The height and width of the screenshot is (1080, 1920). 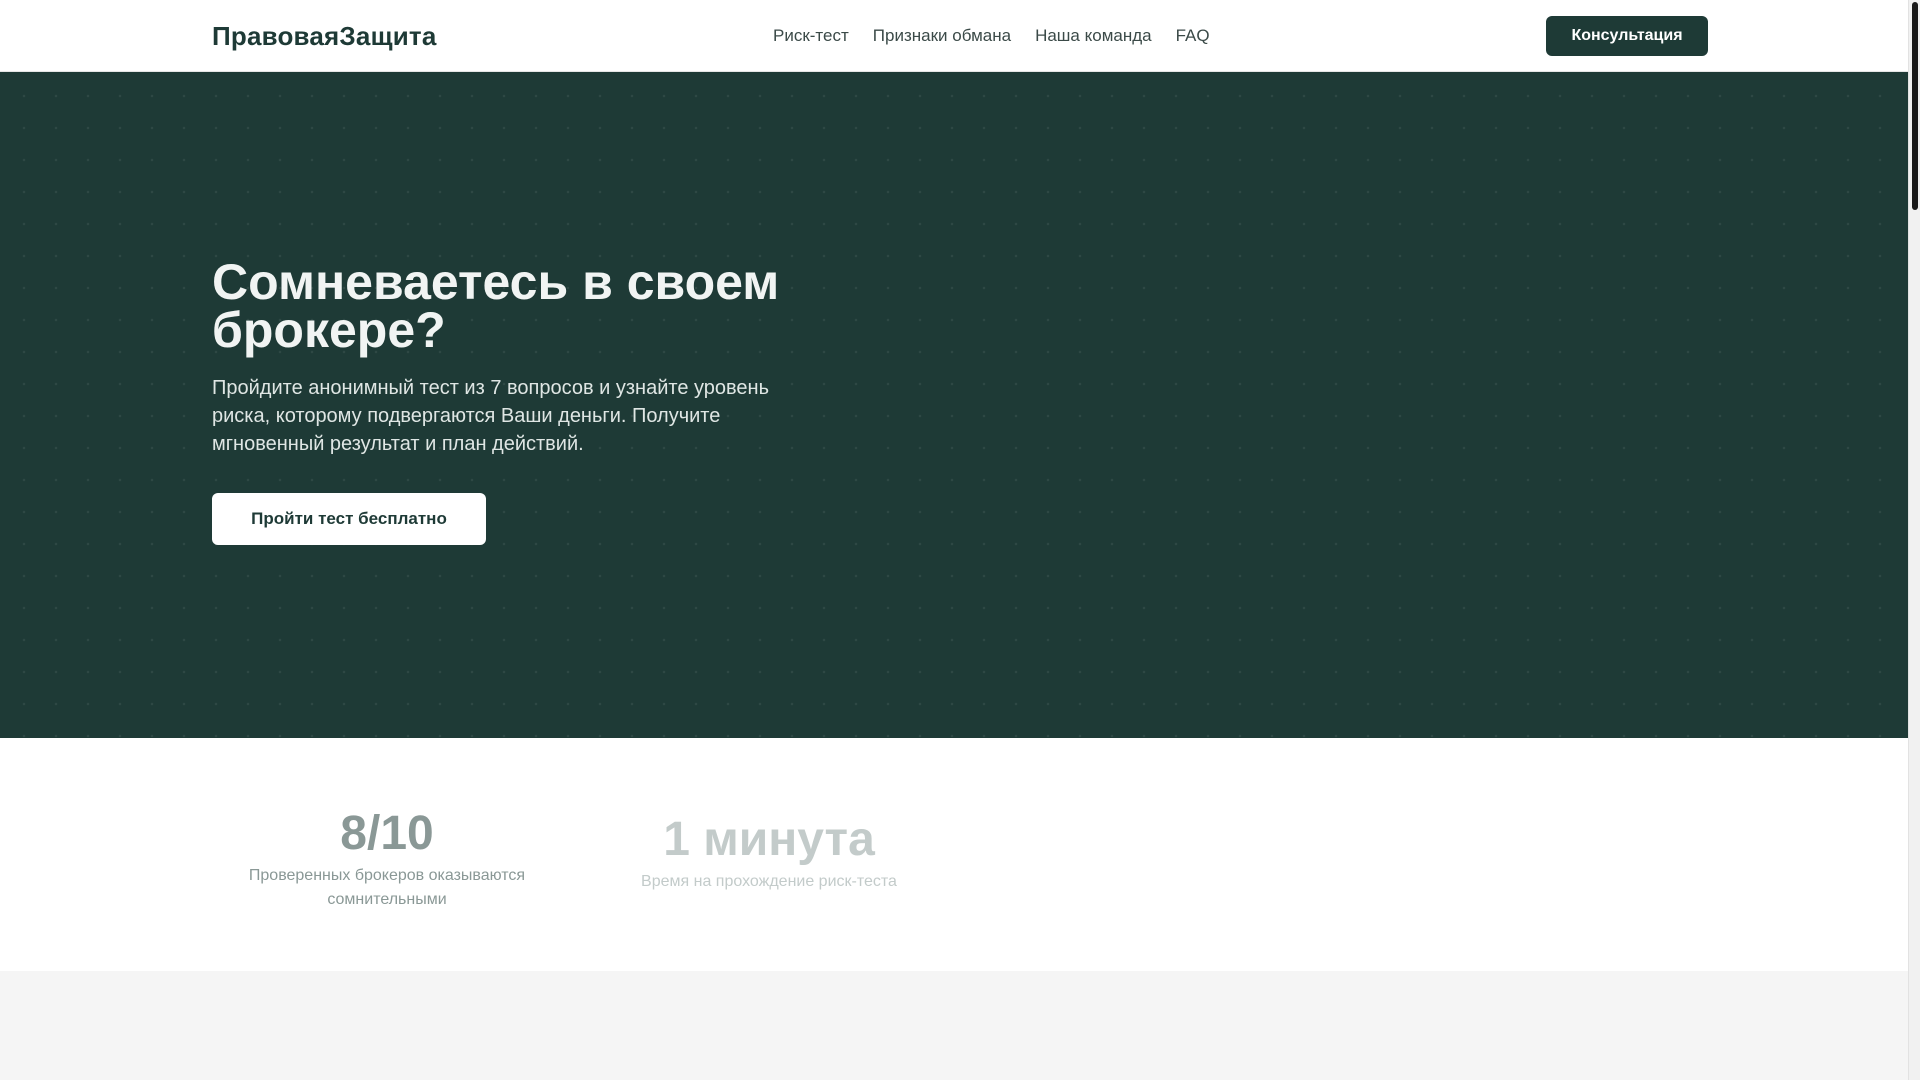 I want to click on stat-value: 1 минута, so click(x=769, y=839).